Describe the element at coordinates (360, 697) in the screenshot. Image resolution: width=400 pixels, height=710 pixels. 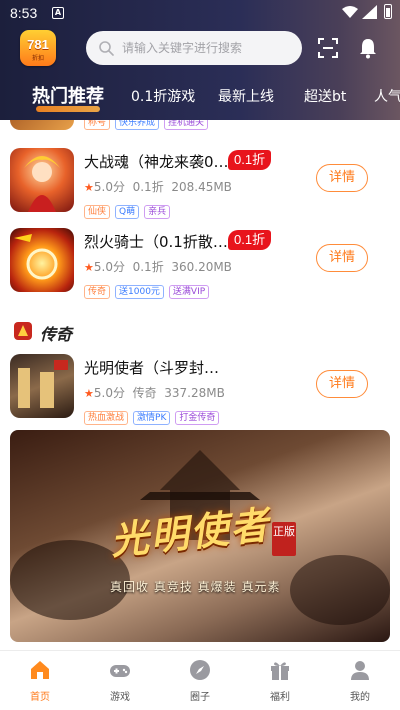
I see `nav-label: 我的` at that location.